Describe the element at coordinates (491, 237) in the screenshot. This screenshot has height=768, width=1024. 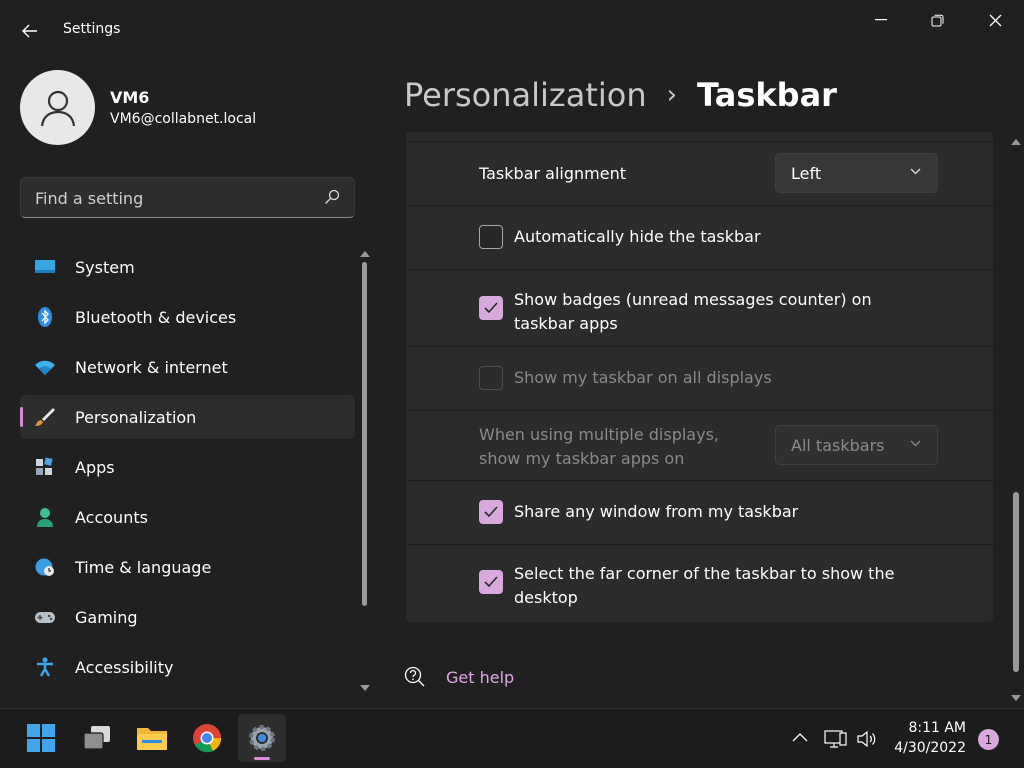
I see `auto-hide-checkbox` at that location.